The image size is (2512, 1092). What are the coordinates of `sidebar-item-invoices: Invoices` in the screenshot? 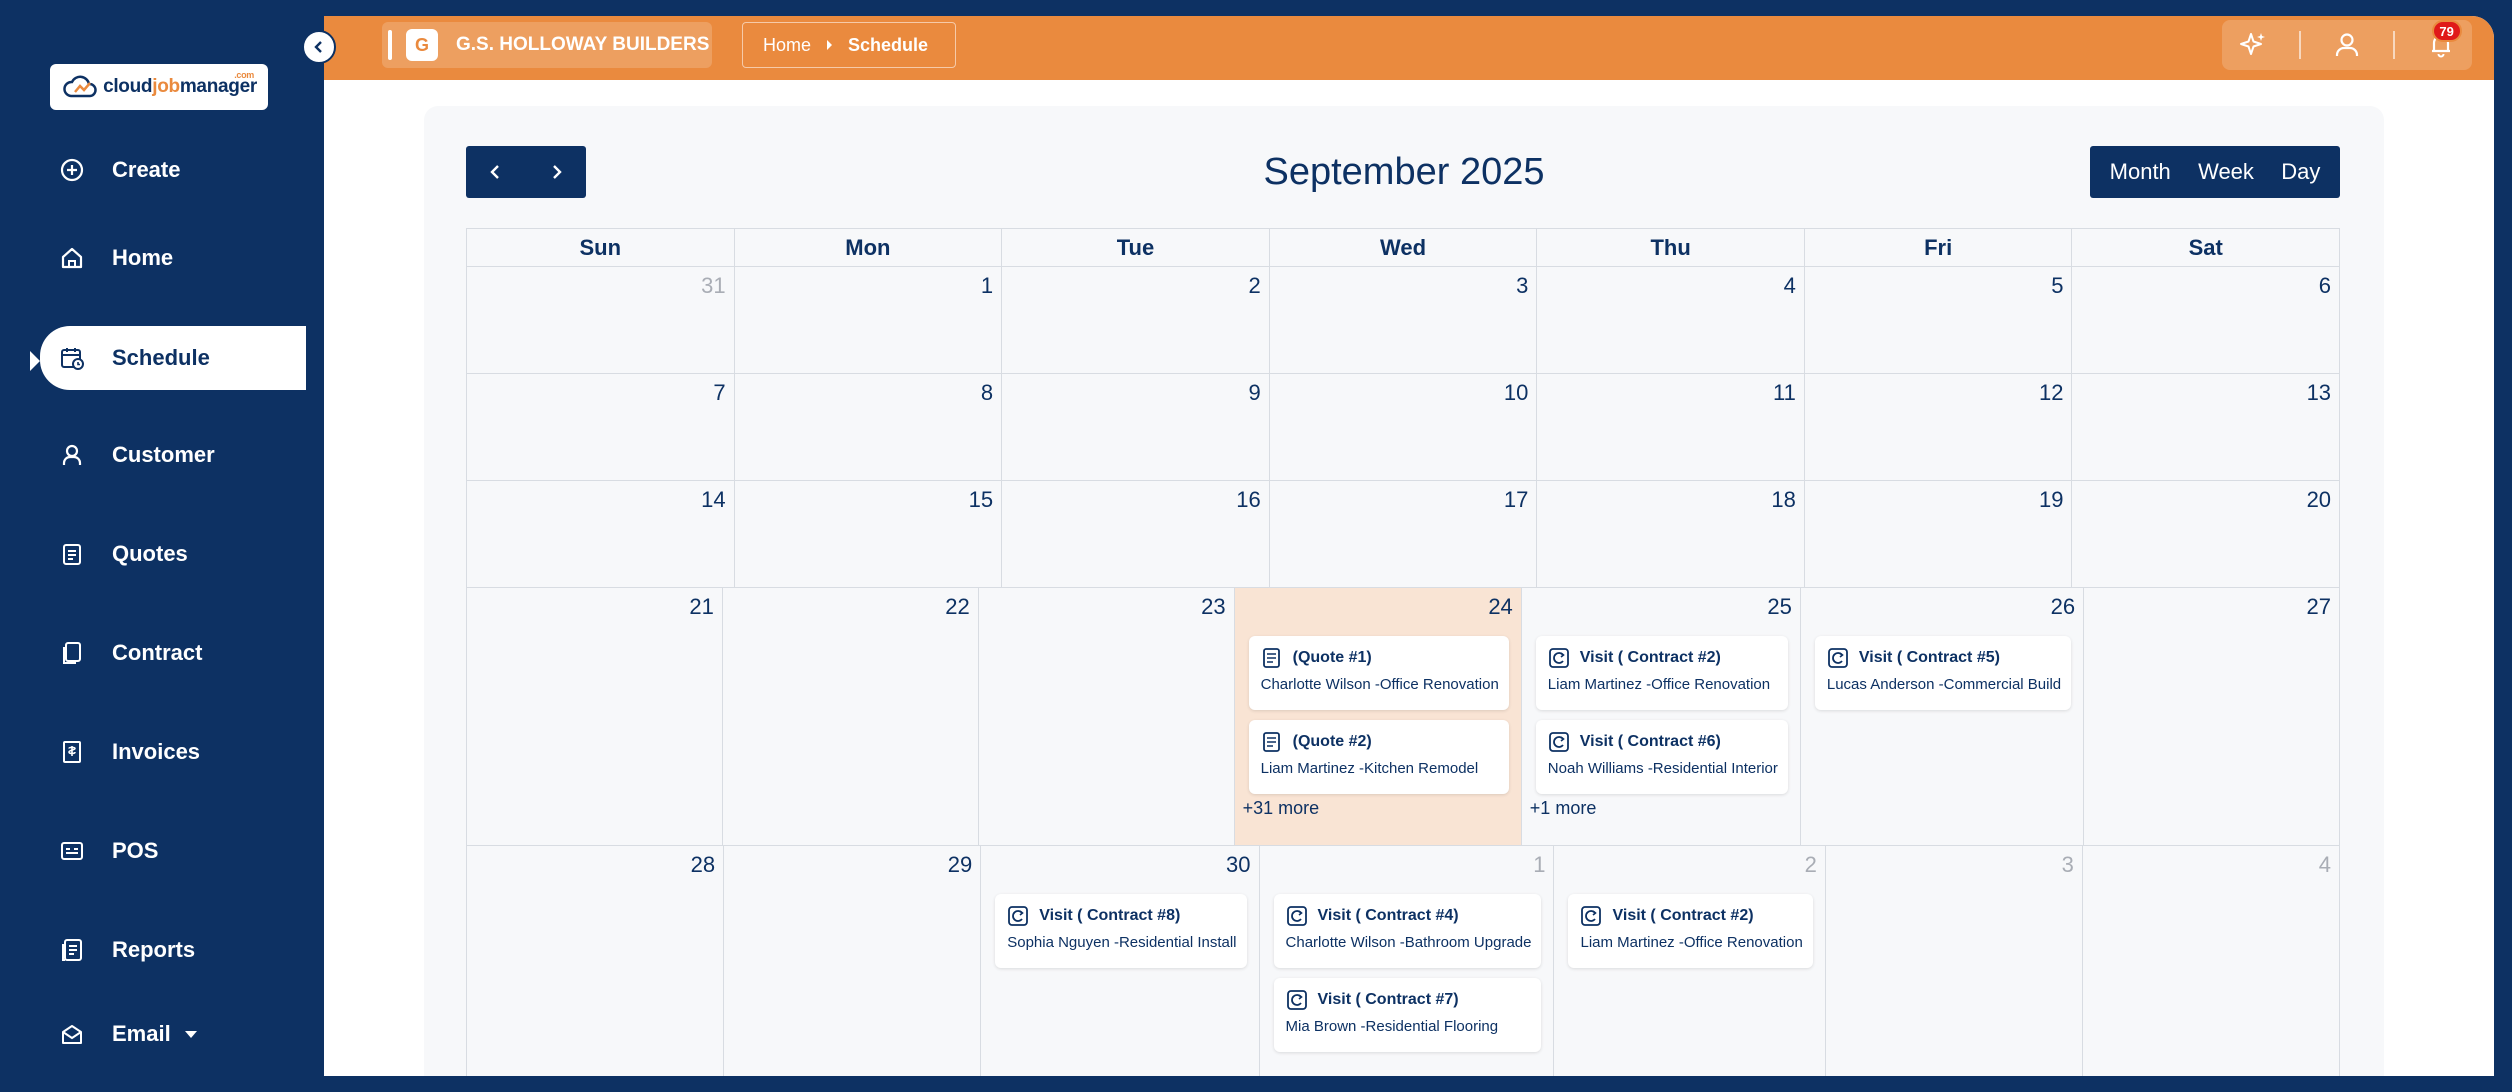 It's located at (191, 752).